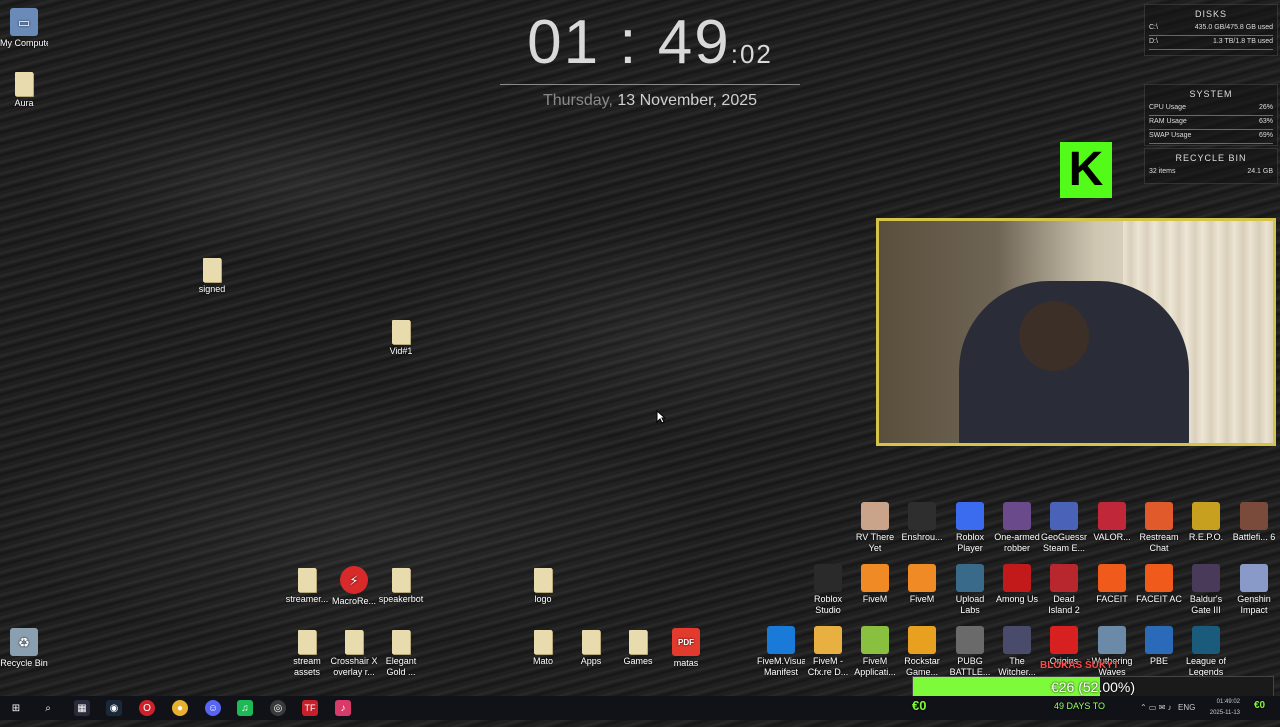  Describe the element at coordinates (1206, 590) in the screenshot. I see `desktop-app-icon: Baldur's Gate III` at that location.